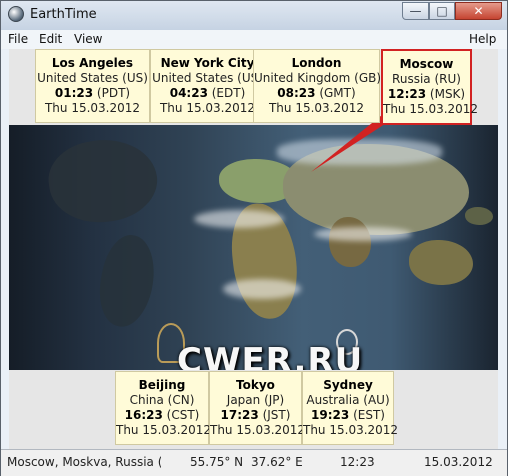 The height and width of the screenshot is (476, 508). I want to click on time-zone: (PDT), so click(113, 93).